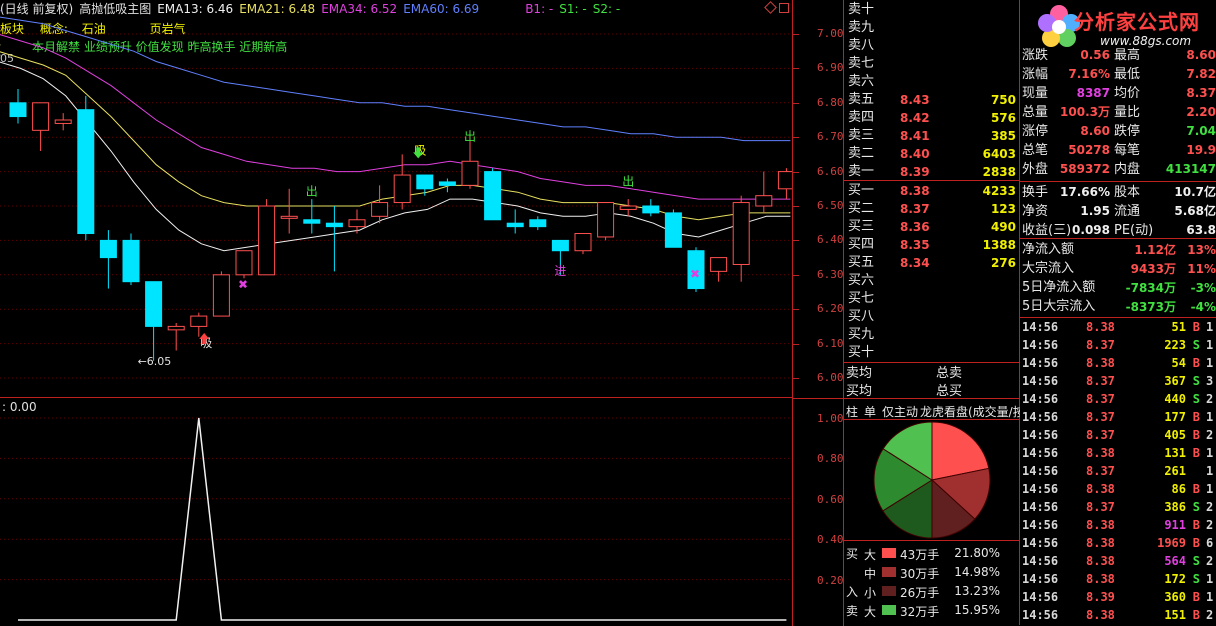 The image size is (1216, 626). Describe the element at coordinates (1118, 345) in the screenshot. I see `tick-row: 14:56 8.37 223 S 1` at that location.